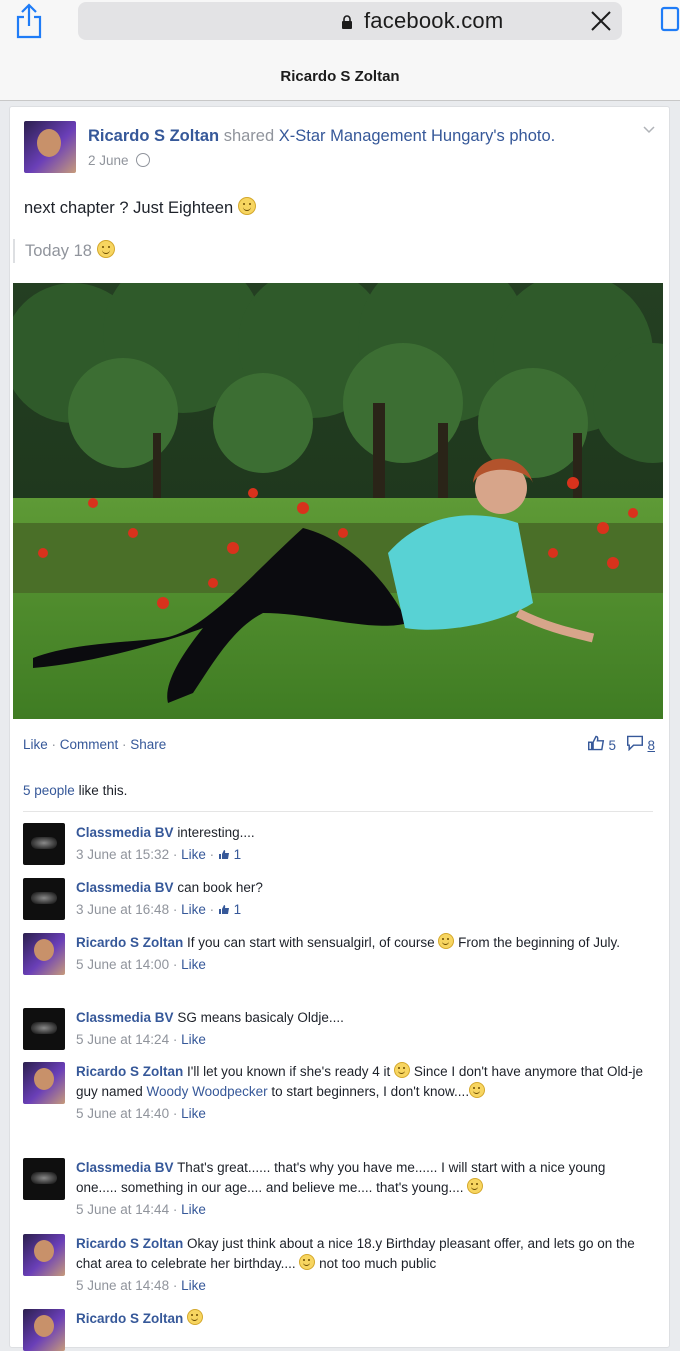  I want to click on shared-suffix: 's photo., so click(524, 136).